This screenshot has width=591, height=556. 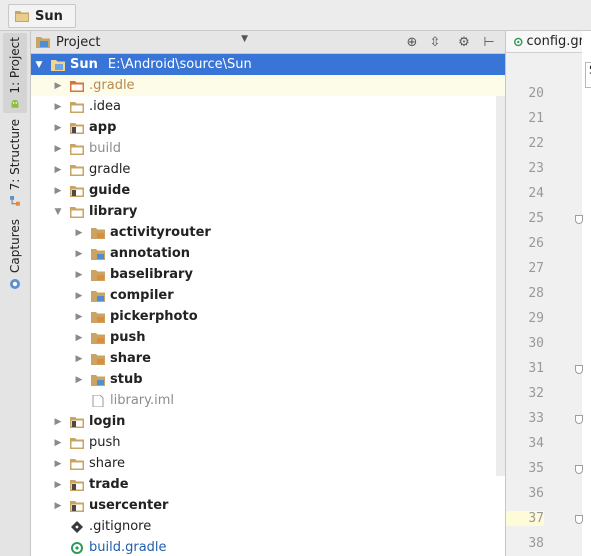 I want to click on project-view-select: Project ▼, so click(x=143, y=42).